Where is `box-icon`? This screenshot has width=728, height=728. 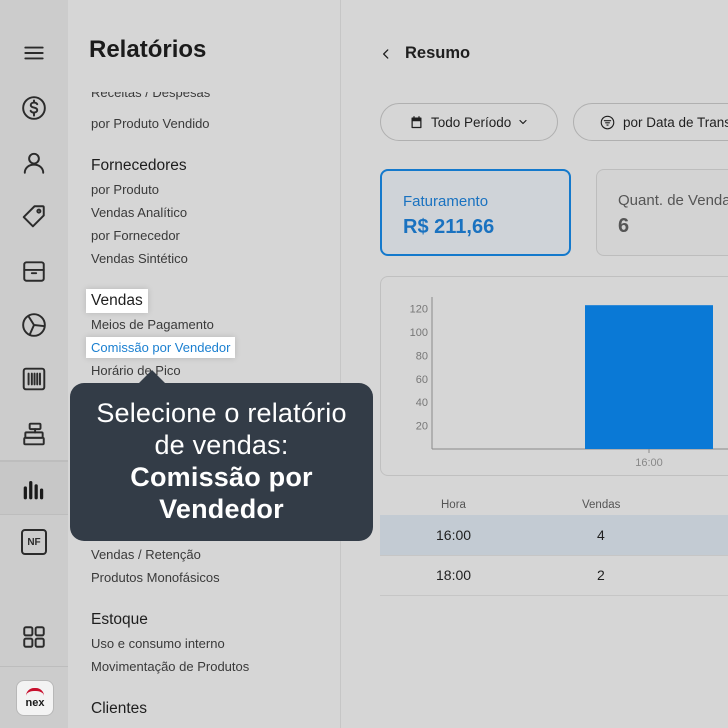
box-icon is located at coordinates (34, 271).